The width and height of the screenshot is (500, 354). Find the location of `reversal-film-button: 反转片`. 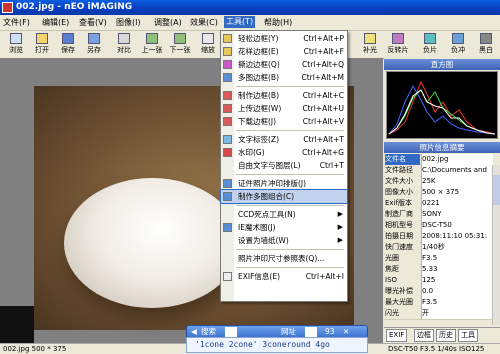

reversal-film-button: 反转片 is located at coordinates (398, 45).